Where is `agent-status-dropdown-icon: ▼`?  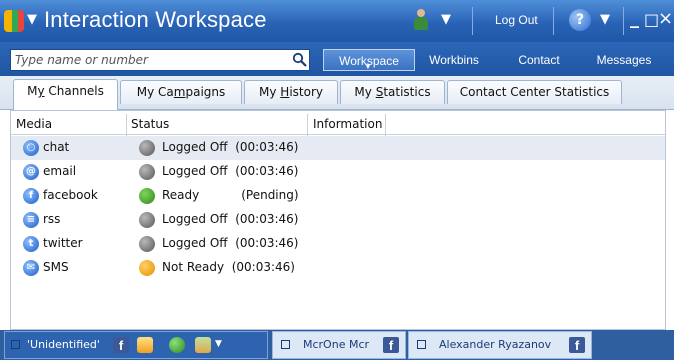 agent-status-dropdown-icon: ▼ is located at coordinates (446, 19).